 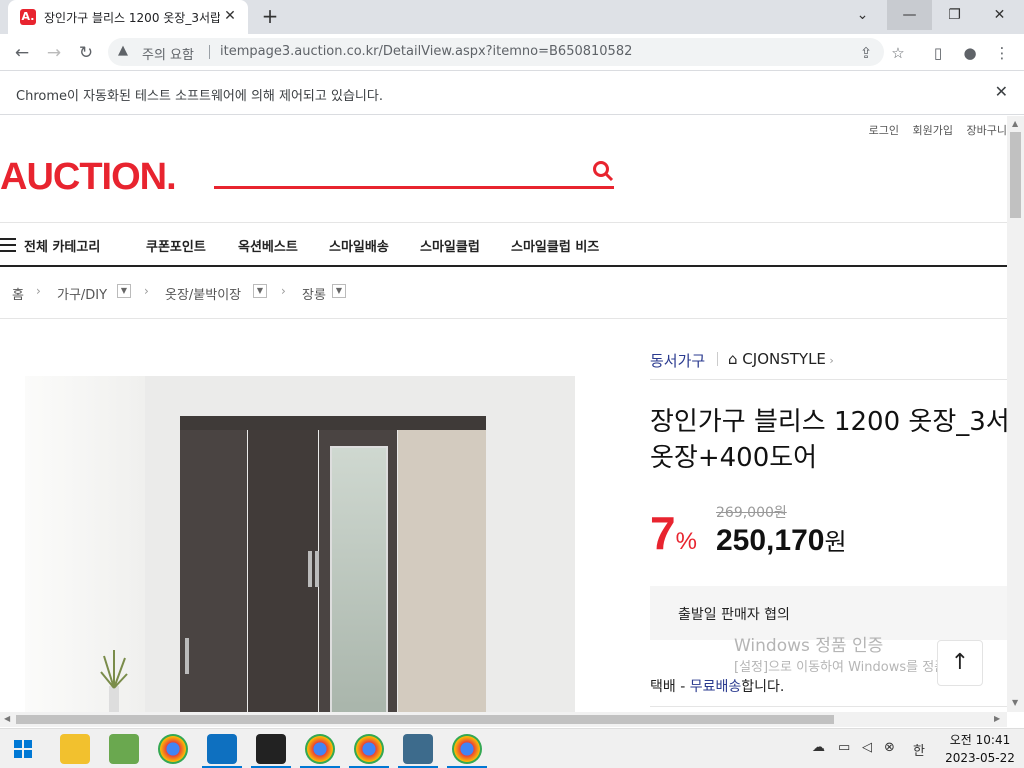 What do you see at coordinates (884, 130) in the screenshot?
I see `login-link: 로그인` at bounding box center [884, 130].